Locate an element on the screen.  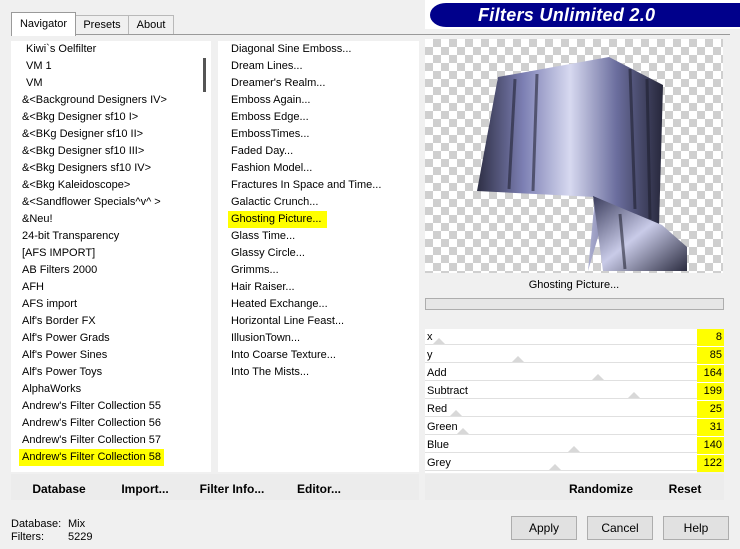
slider-red: Red is located at coordinates (561, 410).